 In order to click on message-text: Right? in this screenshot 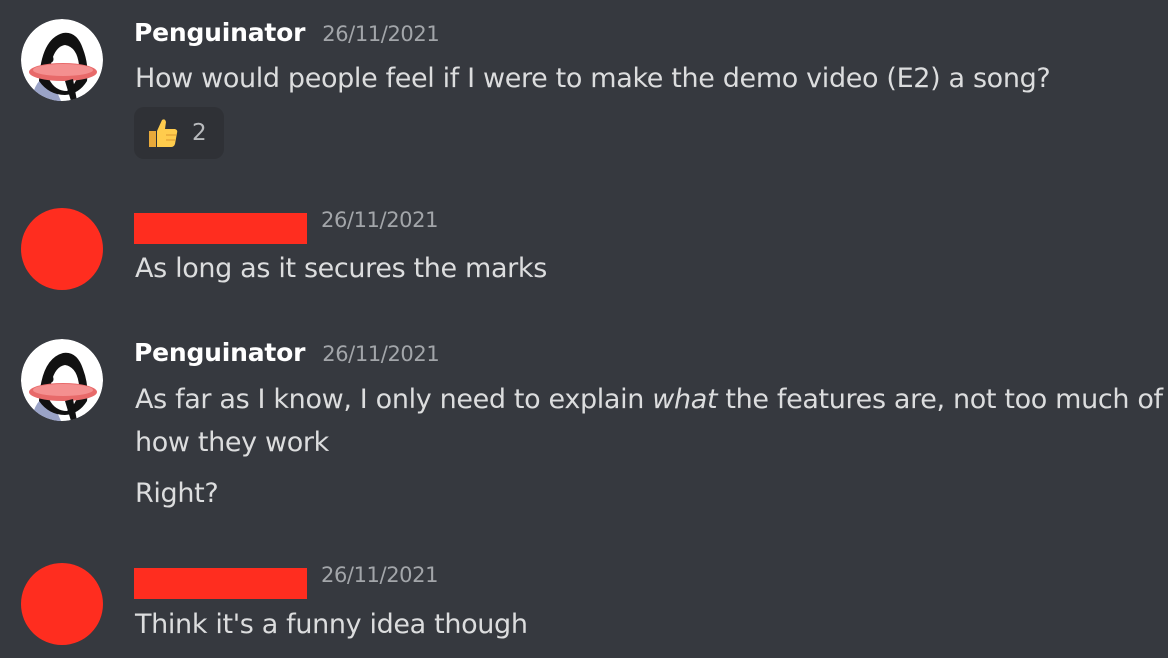, I will do `click(177, 493)`.